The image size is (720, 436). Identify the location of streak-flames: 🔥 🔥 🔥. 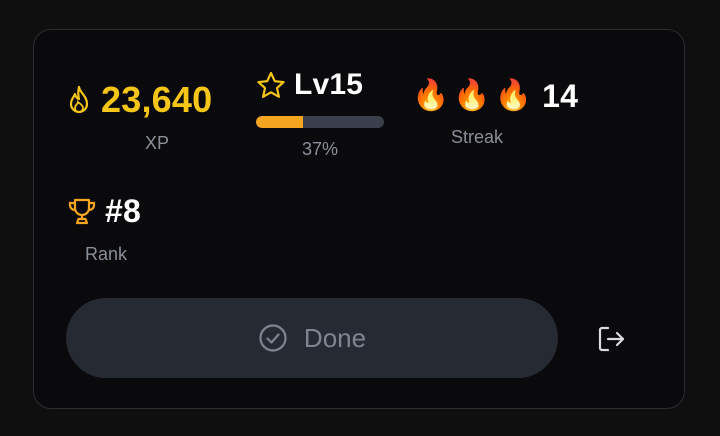
(474, 96).